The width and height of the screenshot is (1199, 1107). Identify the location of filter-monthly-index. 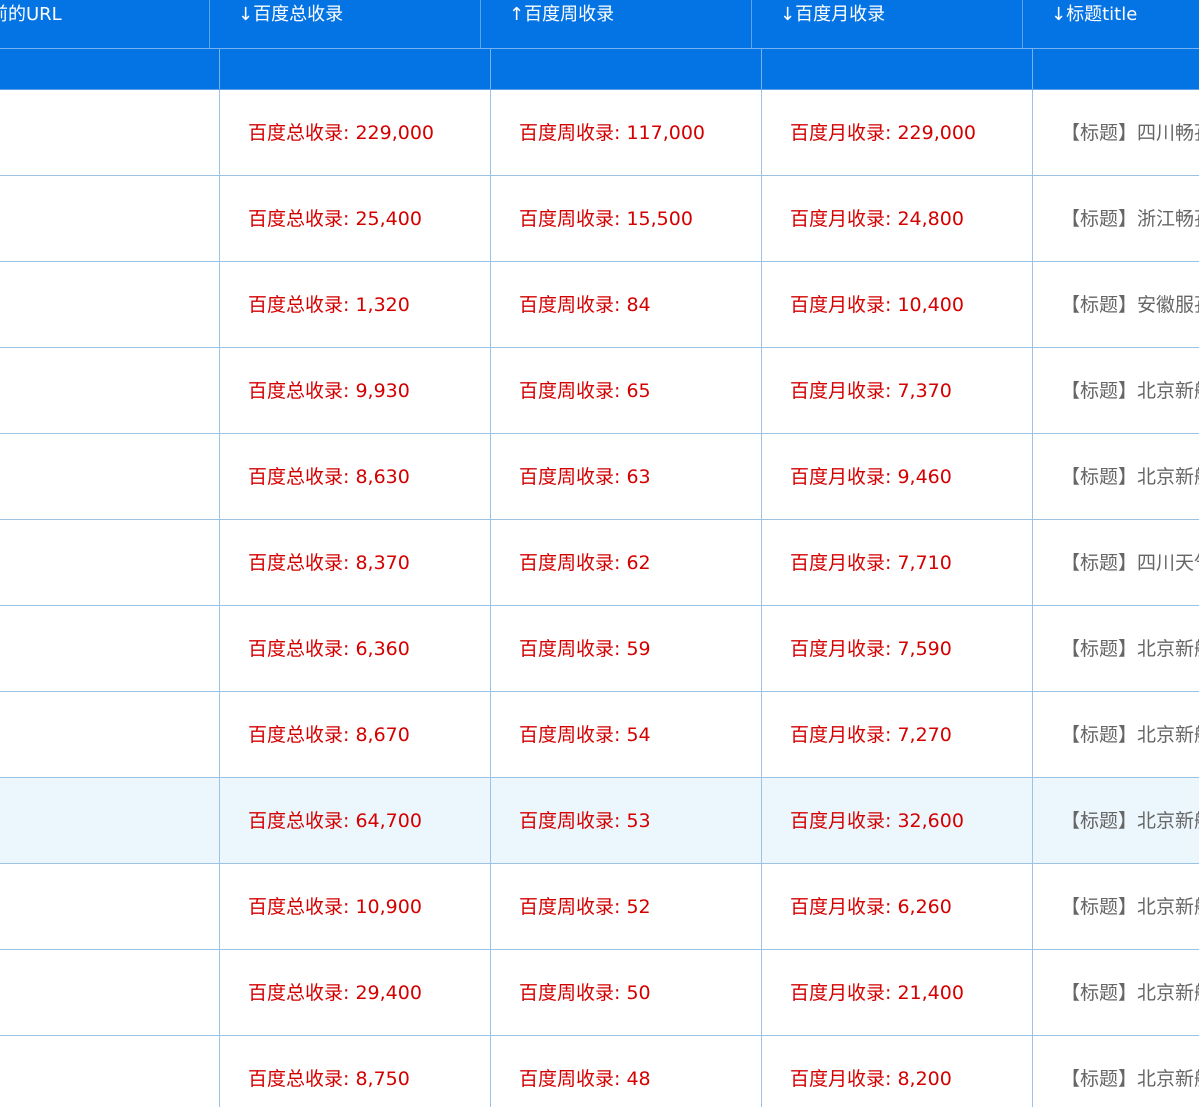
(897, 69).